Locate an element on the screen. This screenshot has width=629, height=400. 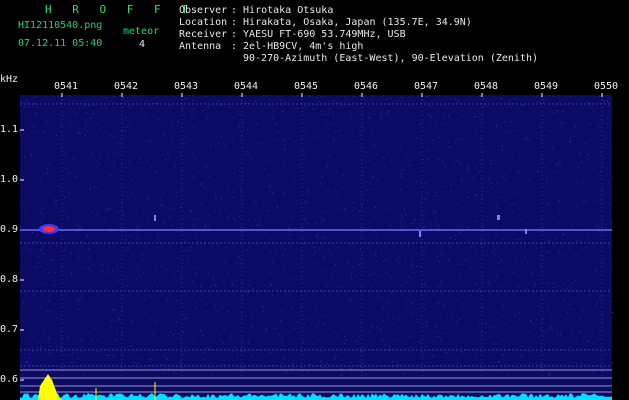
y-tick-label: 1.1 is located at coordinates (9, 129).